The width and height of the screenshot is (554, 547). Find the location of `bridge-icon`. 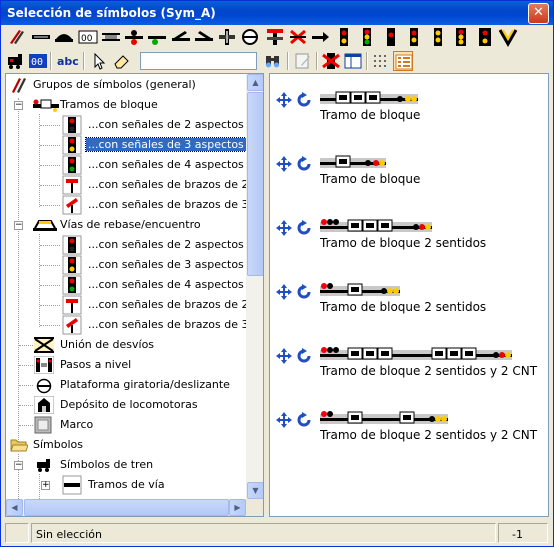

bridge-icon is located at coordinates (111, 37).